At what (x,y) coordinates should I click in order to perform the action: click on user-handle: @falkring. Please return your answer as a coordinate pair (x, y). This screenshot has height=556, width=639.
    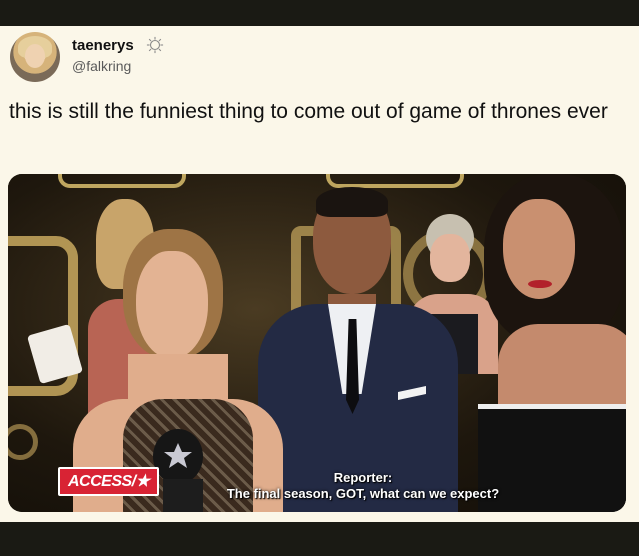
    Looking at the image, I should click on (101, 66).